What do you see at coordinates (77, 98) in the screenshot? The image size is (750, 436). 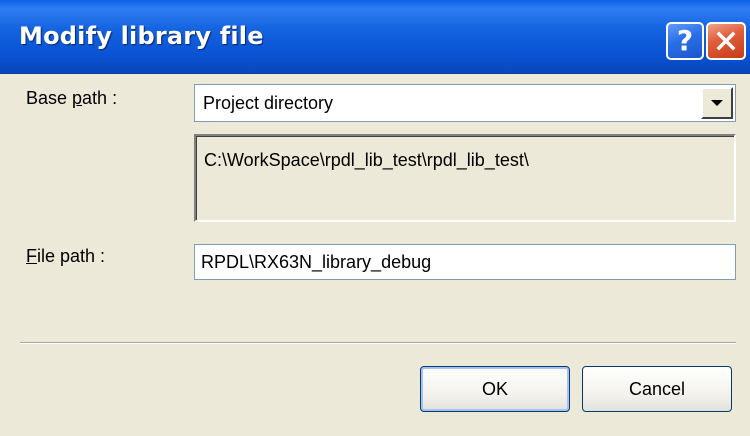 I see `base-path-label-accel: p` at bounding box center [77, 98].